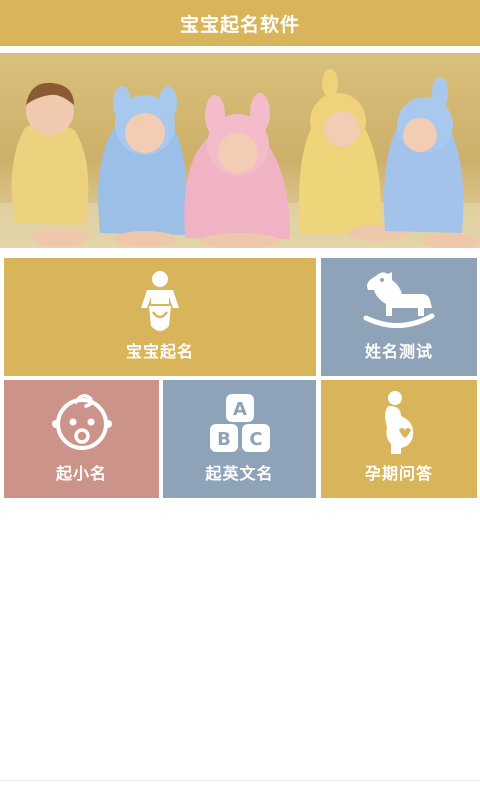 This screenshot has height=800, width=480. Describe the element at coordinates (159, 351) in the screenshot. I see `tile-label: 宝宝起名` at that location.